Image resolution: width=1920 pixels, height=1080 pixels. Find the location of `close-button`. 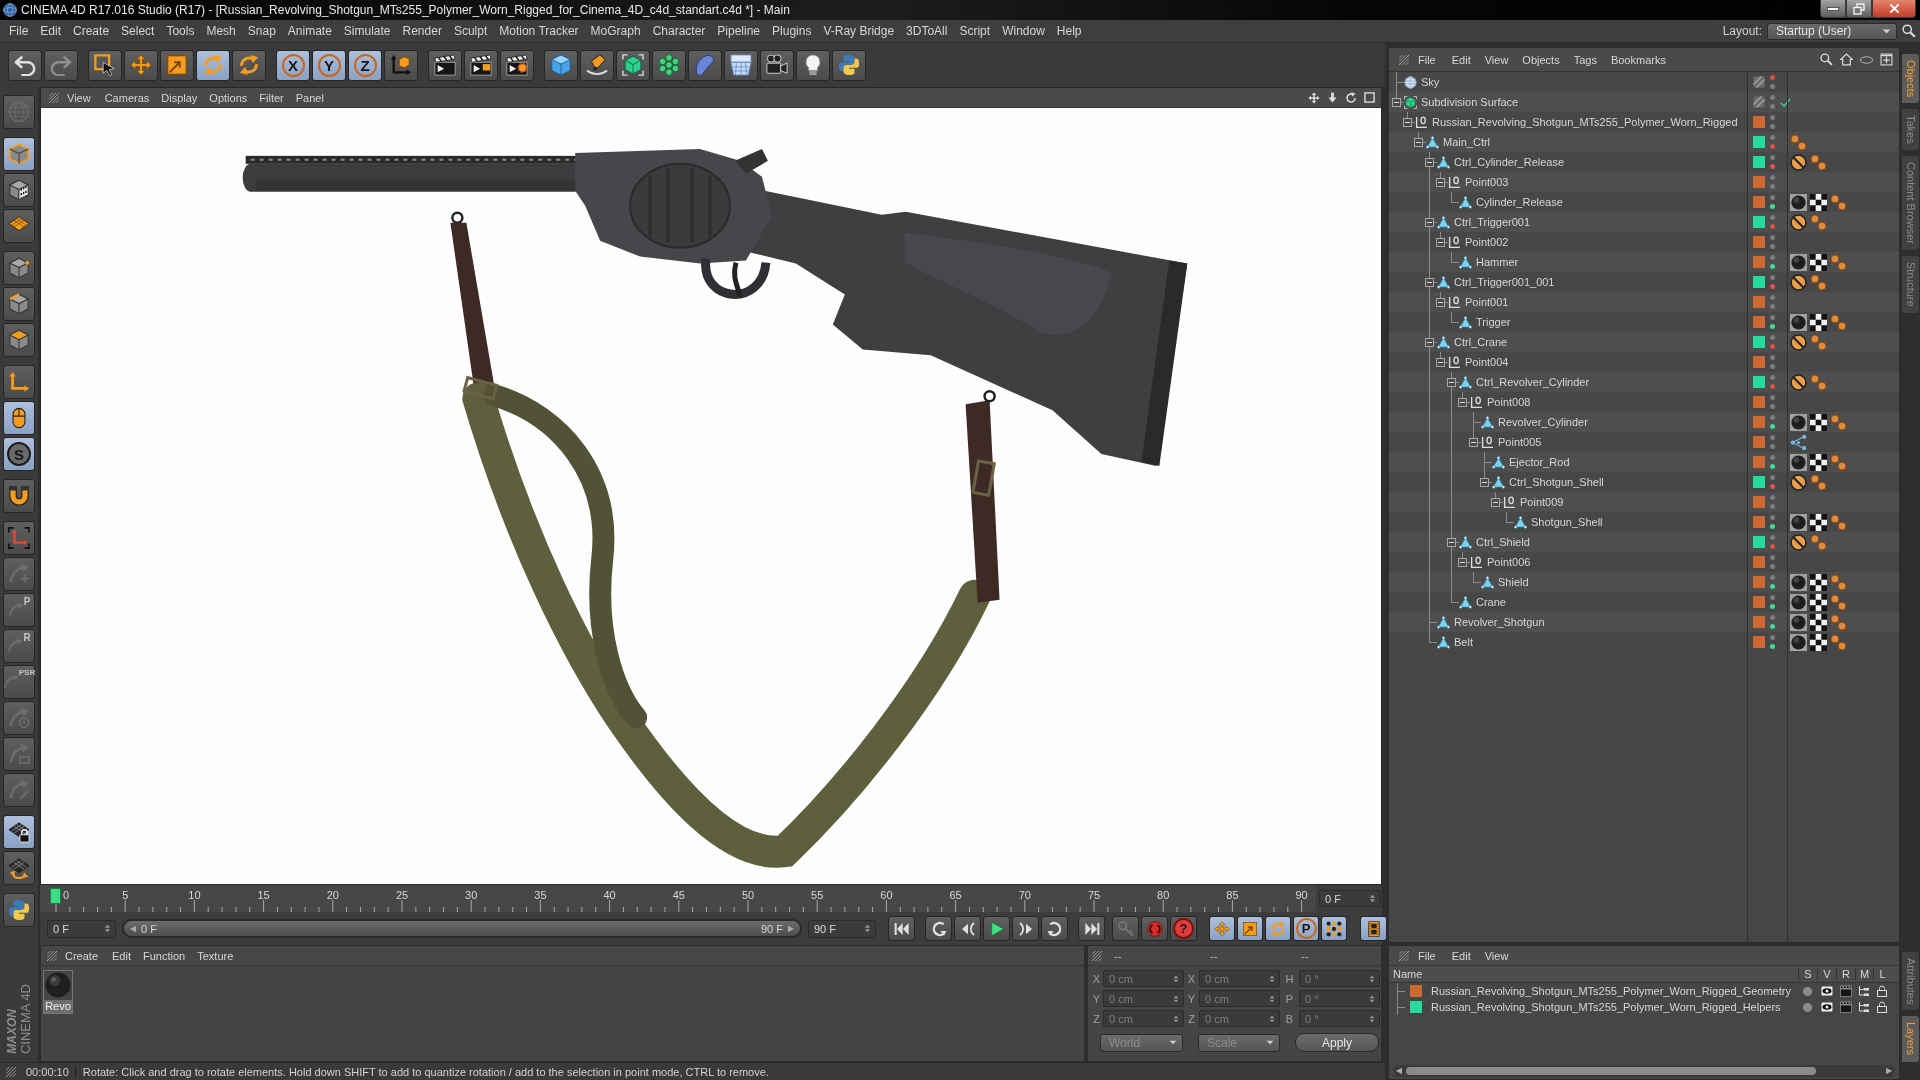

close-button is located at coordinates (1894, 9).